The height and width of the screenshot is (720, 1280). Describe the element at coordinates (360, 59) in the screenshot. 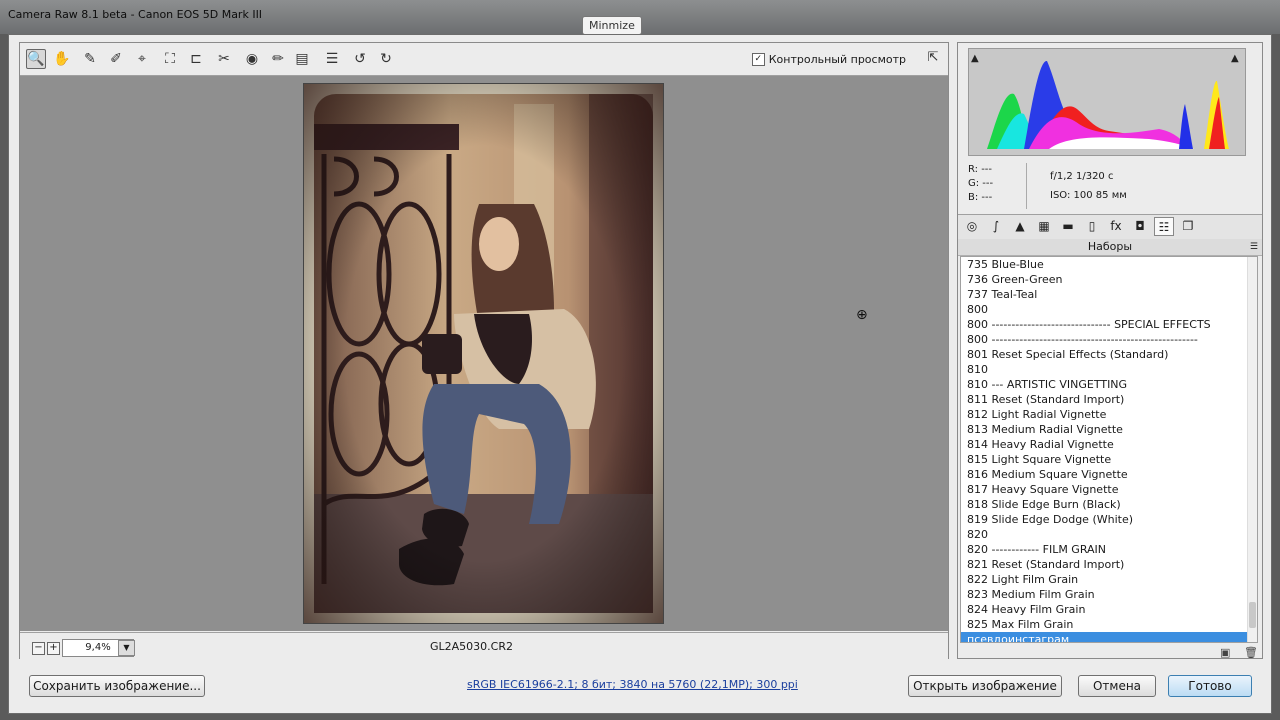

I see `rotate-ccw-icon: ↺` at that location.